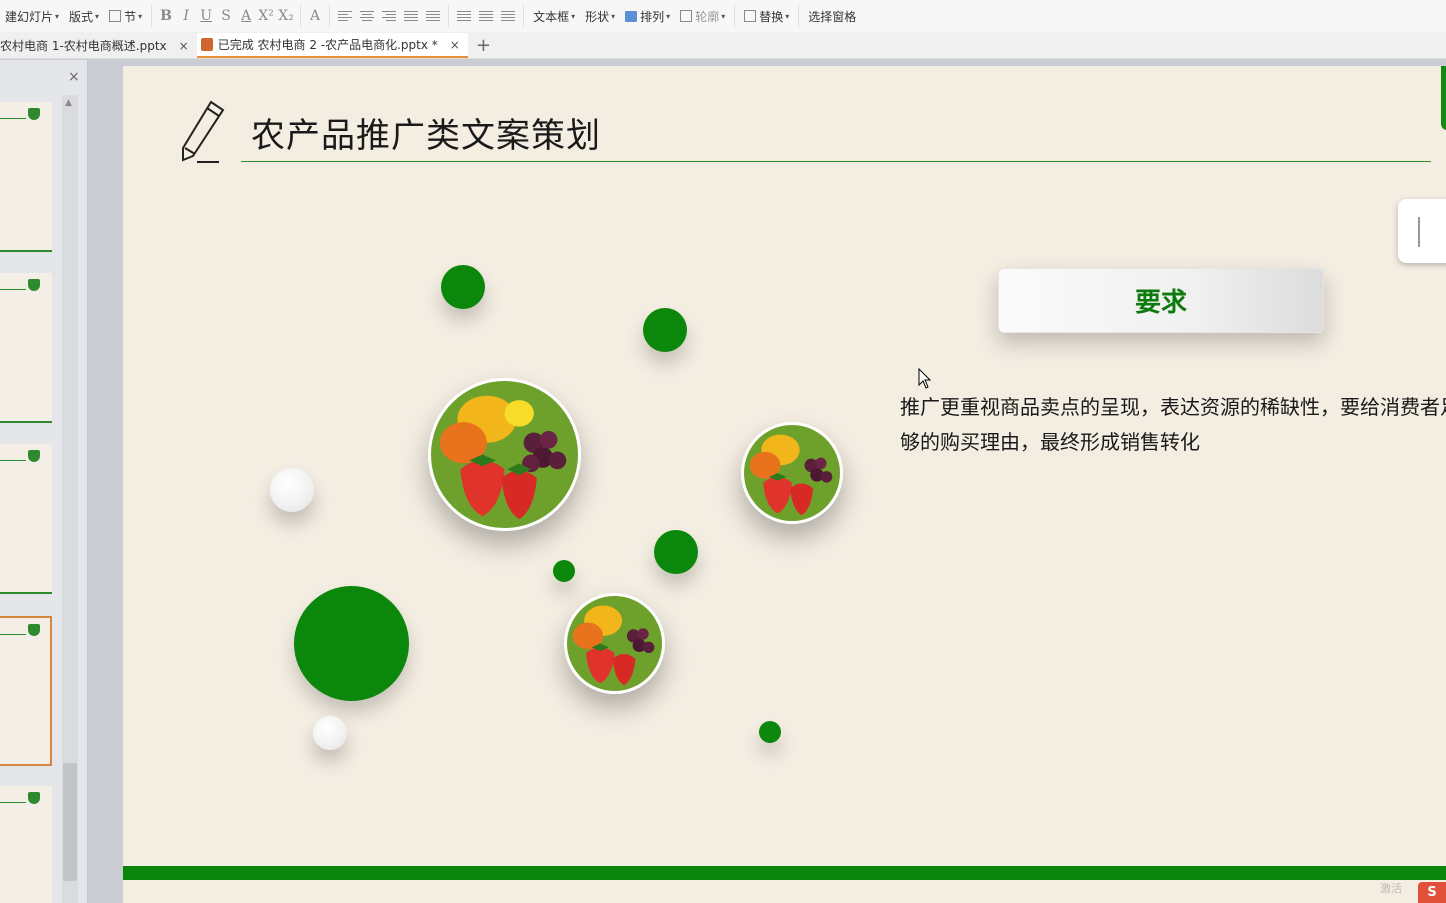  What do you see at coordinates (483, 45) in the screenshot?
I see `new-tab-button: +` at bounding box center [483, 45].